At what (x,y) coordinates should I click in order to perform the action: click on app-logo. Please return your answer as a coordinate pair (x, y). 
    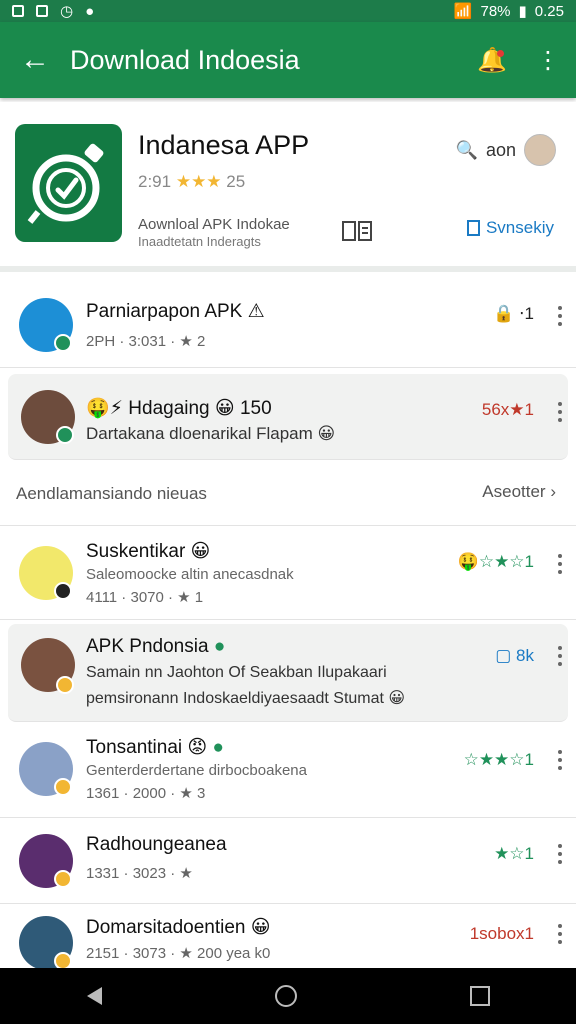
    Looking at the image, I should click on (68, 183).